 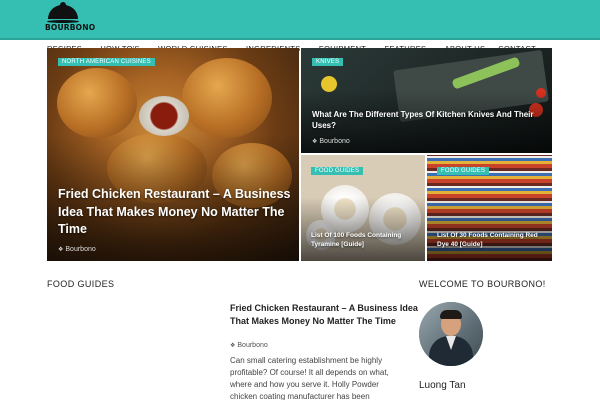 What do you see at coordinates (328, 62) in the screenshot?
I see `category-badge: Knives` at bounding box center [328, 62].